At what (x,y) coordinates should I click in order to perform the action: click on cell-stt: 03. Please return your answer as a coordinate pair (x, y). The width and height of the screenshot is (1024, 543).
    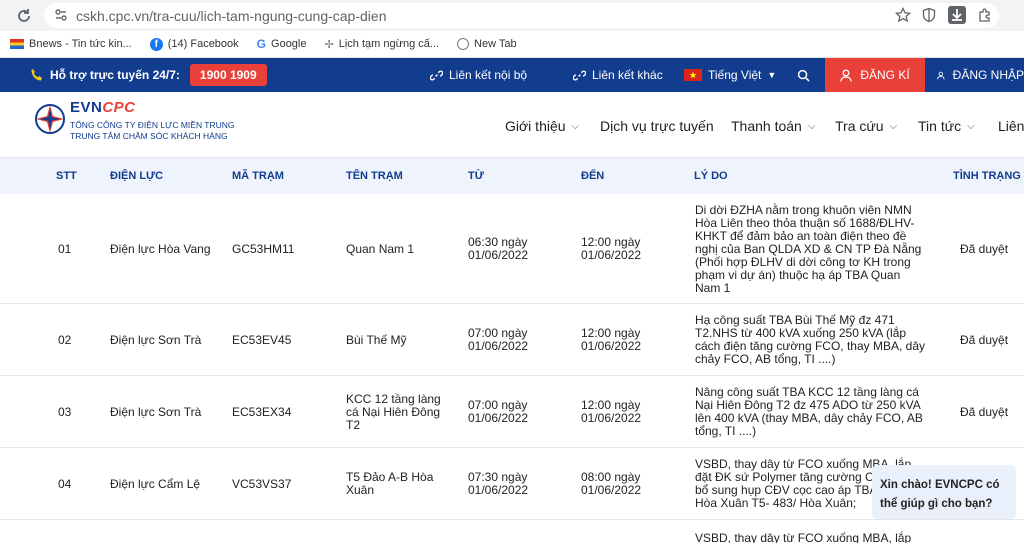
    Looking at the image, I should click on (65, 412).